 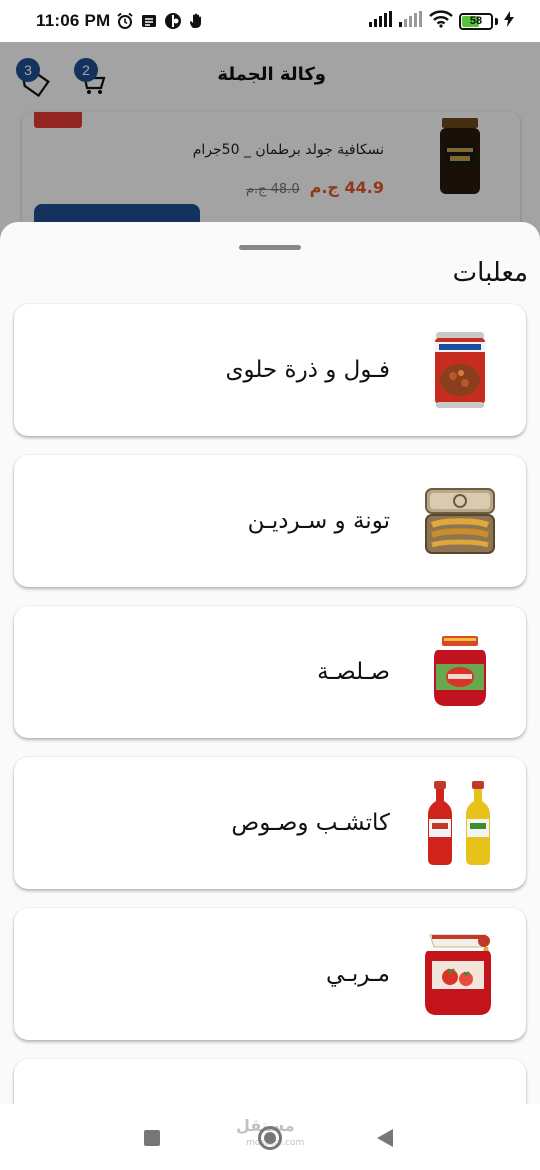 I want to click on category-item-beans-corn: فـول و ذرة حلوى, so click(x=270, y=370).